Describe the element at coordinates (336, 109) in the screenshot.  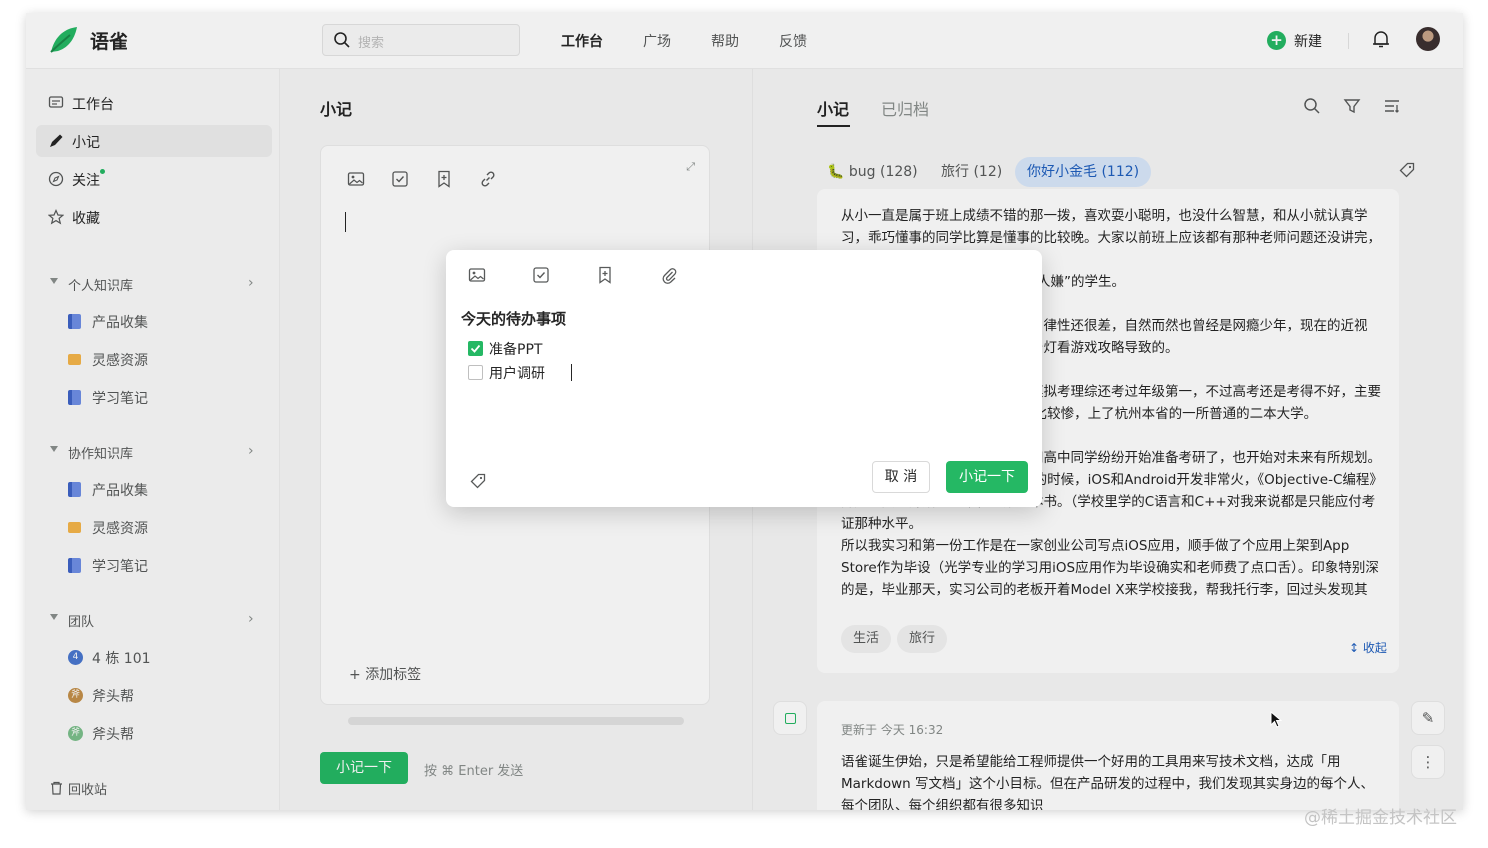
I see `page-title: 小记` at that location.